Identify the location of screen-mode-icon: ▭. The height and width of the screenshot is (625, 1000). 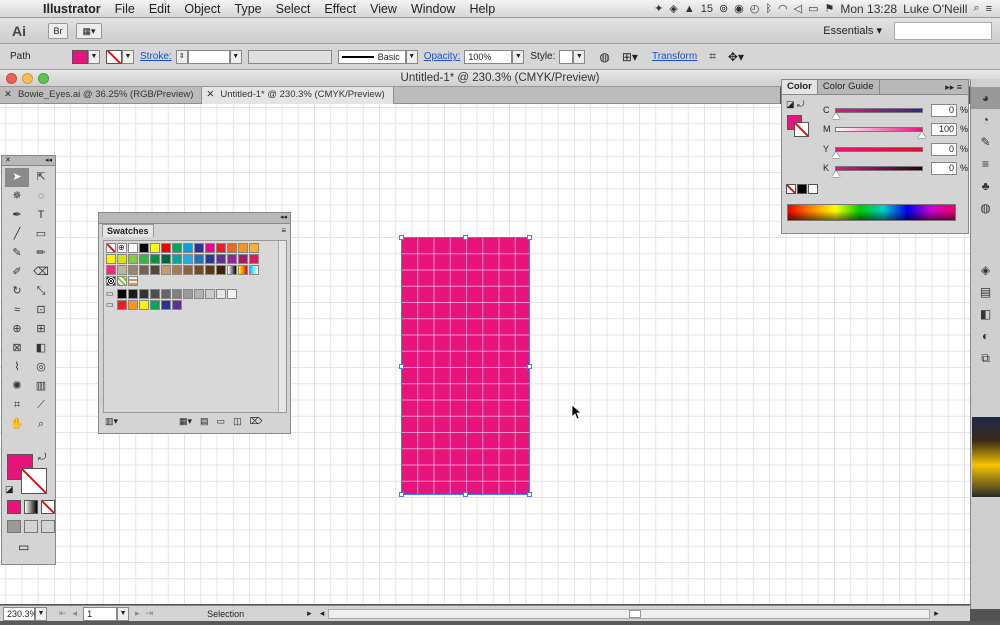
(23, 547).